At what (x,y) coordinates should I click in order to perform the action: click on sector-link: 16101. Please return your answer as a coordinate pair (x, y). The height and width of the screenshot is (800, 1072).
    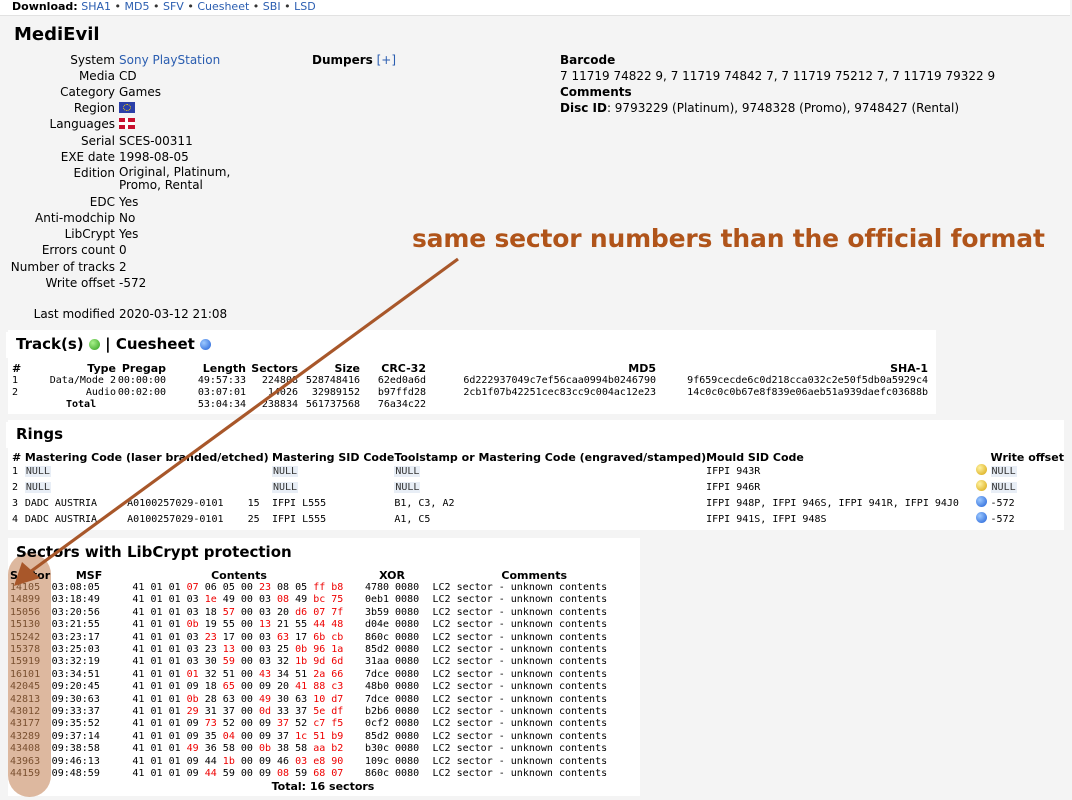
    Looking at the image, I should click on (25, 674).